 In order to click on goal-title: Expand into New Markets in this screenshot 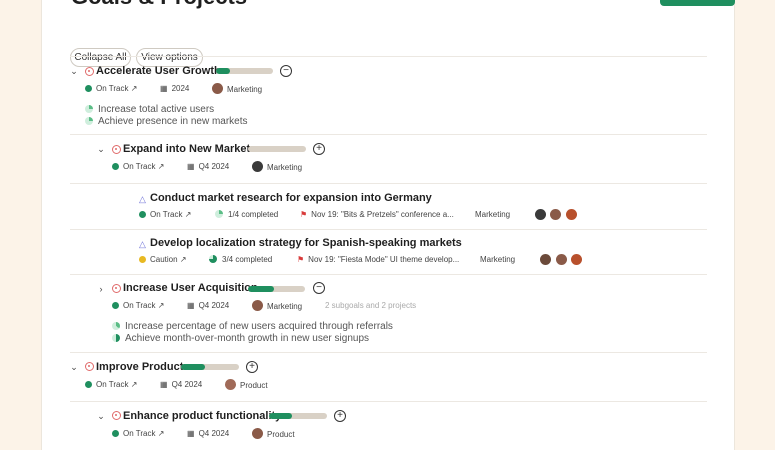, I will do `click(189, 149)`.